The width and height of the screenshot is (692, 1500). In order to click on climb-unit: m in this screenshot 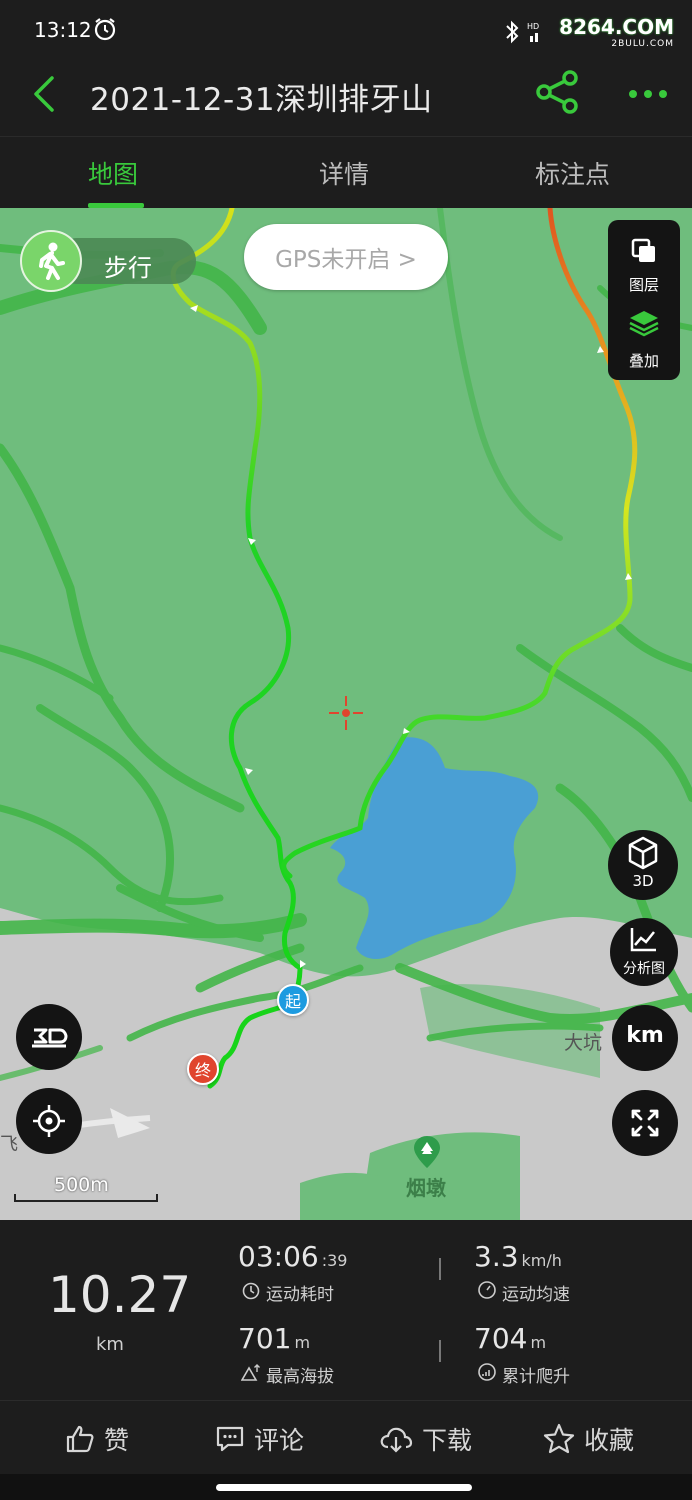, I will do `click(538, 1342)`.